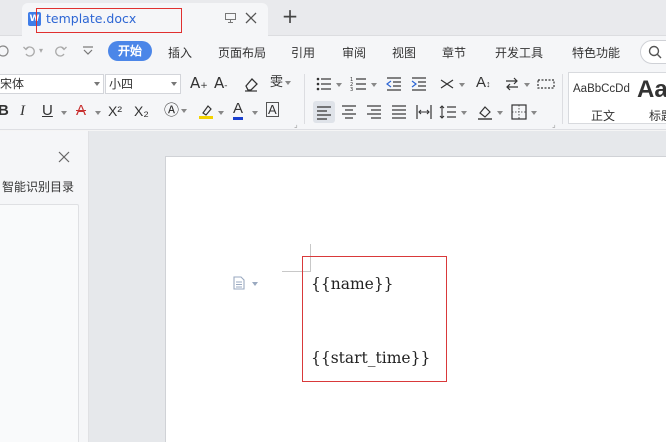 Image resolution: width=666 pixels, height=442 pixels. Describe the element at coordinates (374, 85) in the screenshot. I see `numbered-list-dropdown-icon` at that location.